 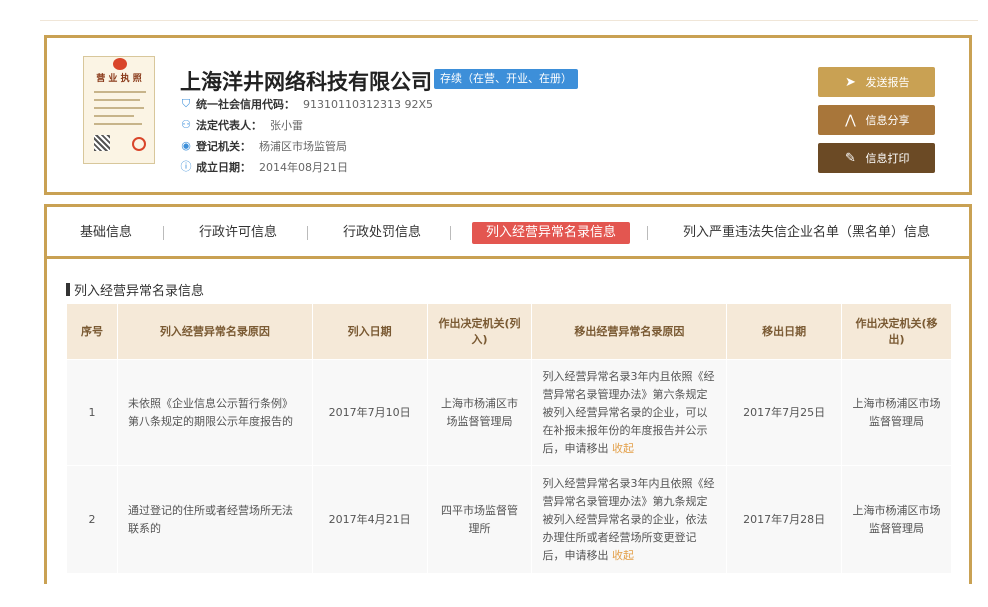 What do you see at coordinates (286, 125) in the screenshot?
I see `legal-rep-value: 张小雷` at bounding box center [286, 125].